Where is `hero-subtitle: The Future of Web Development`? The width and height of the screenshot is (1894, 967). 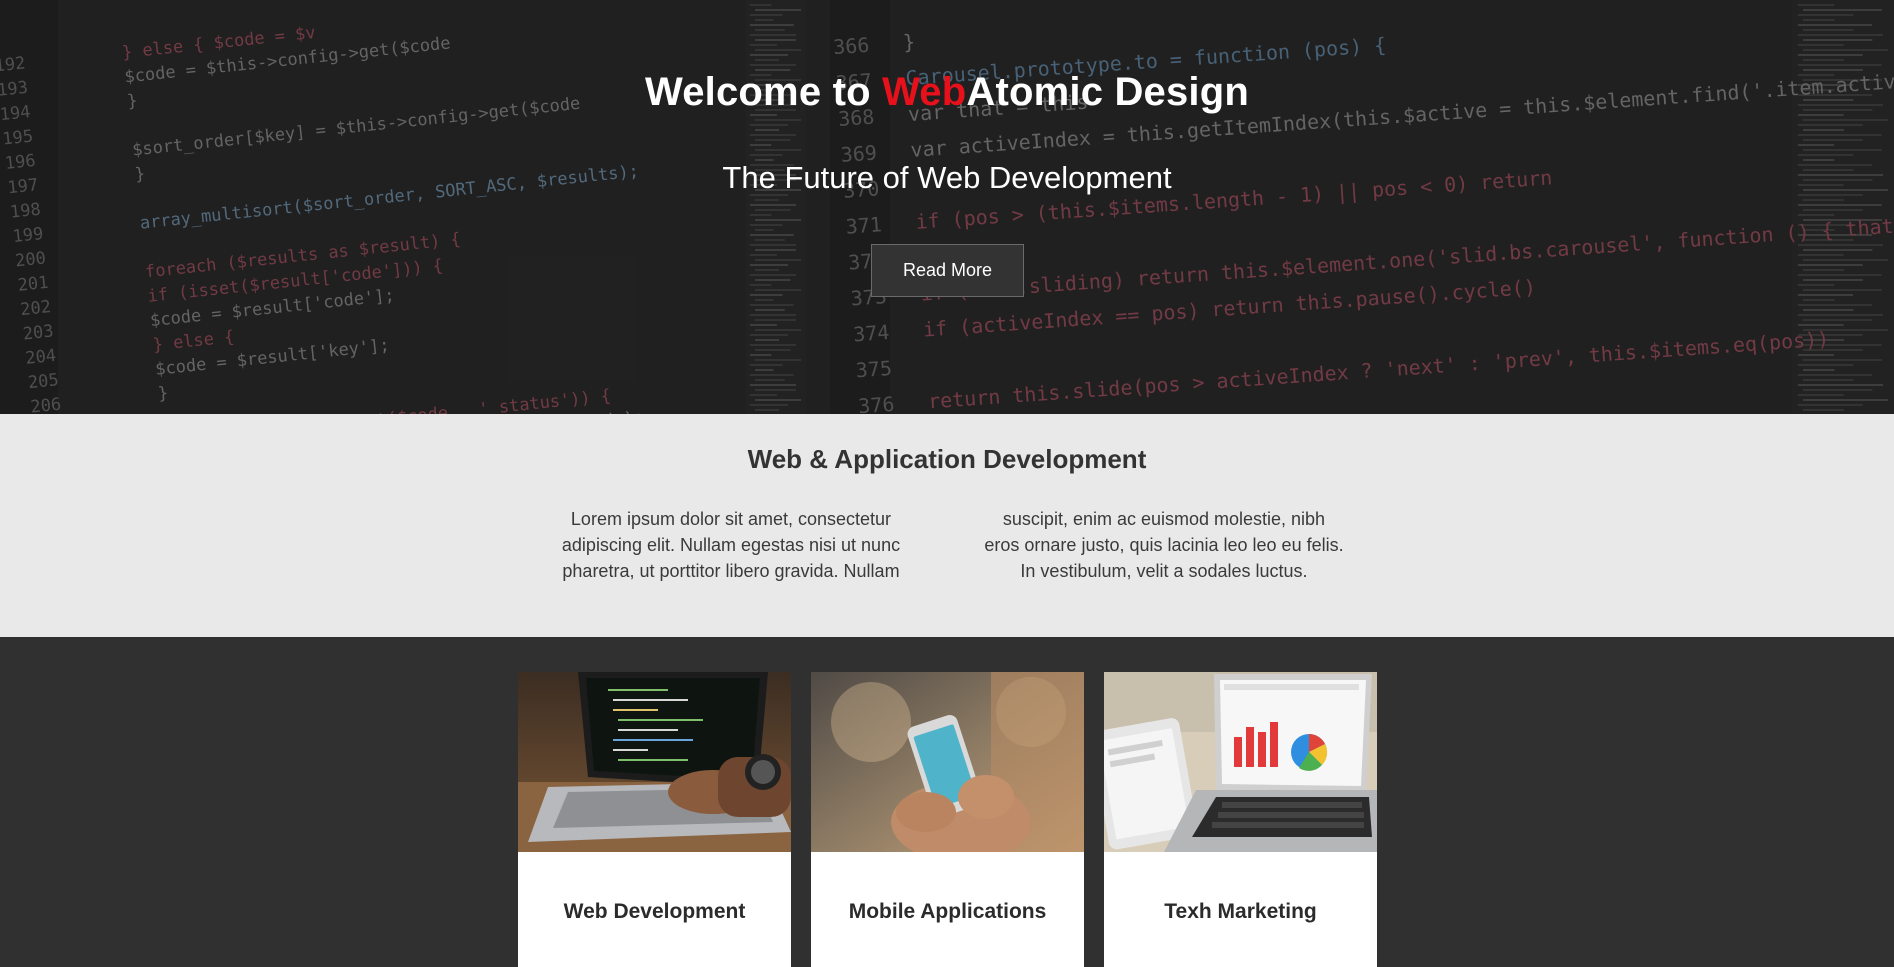
hero-subtitle: The Future of Web Development is located at coordinates (947, 177).